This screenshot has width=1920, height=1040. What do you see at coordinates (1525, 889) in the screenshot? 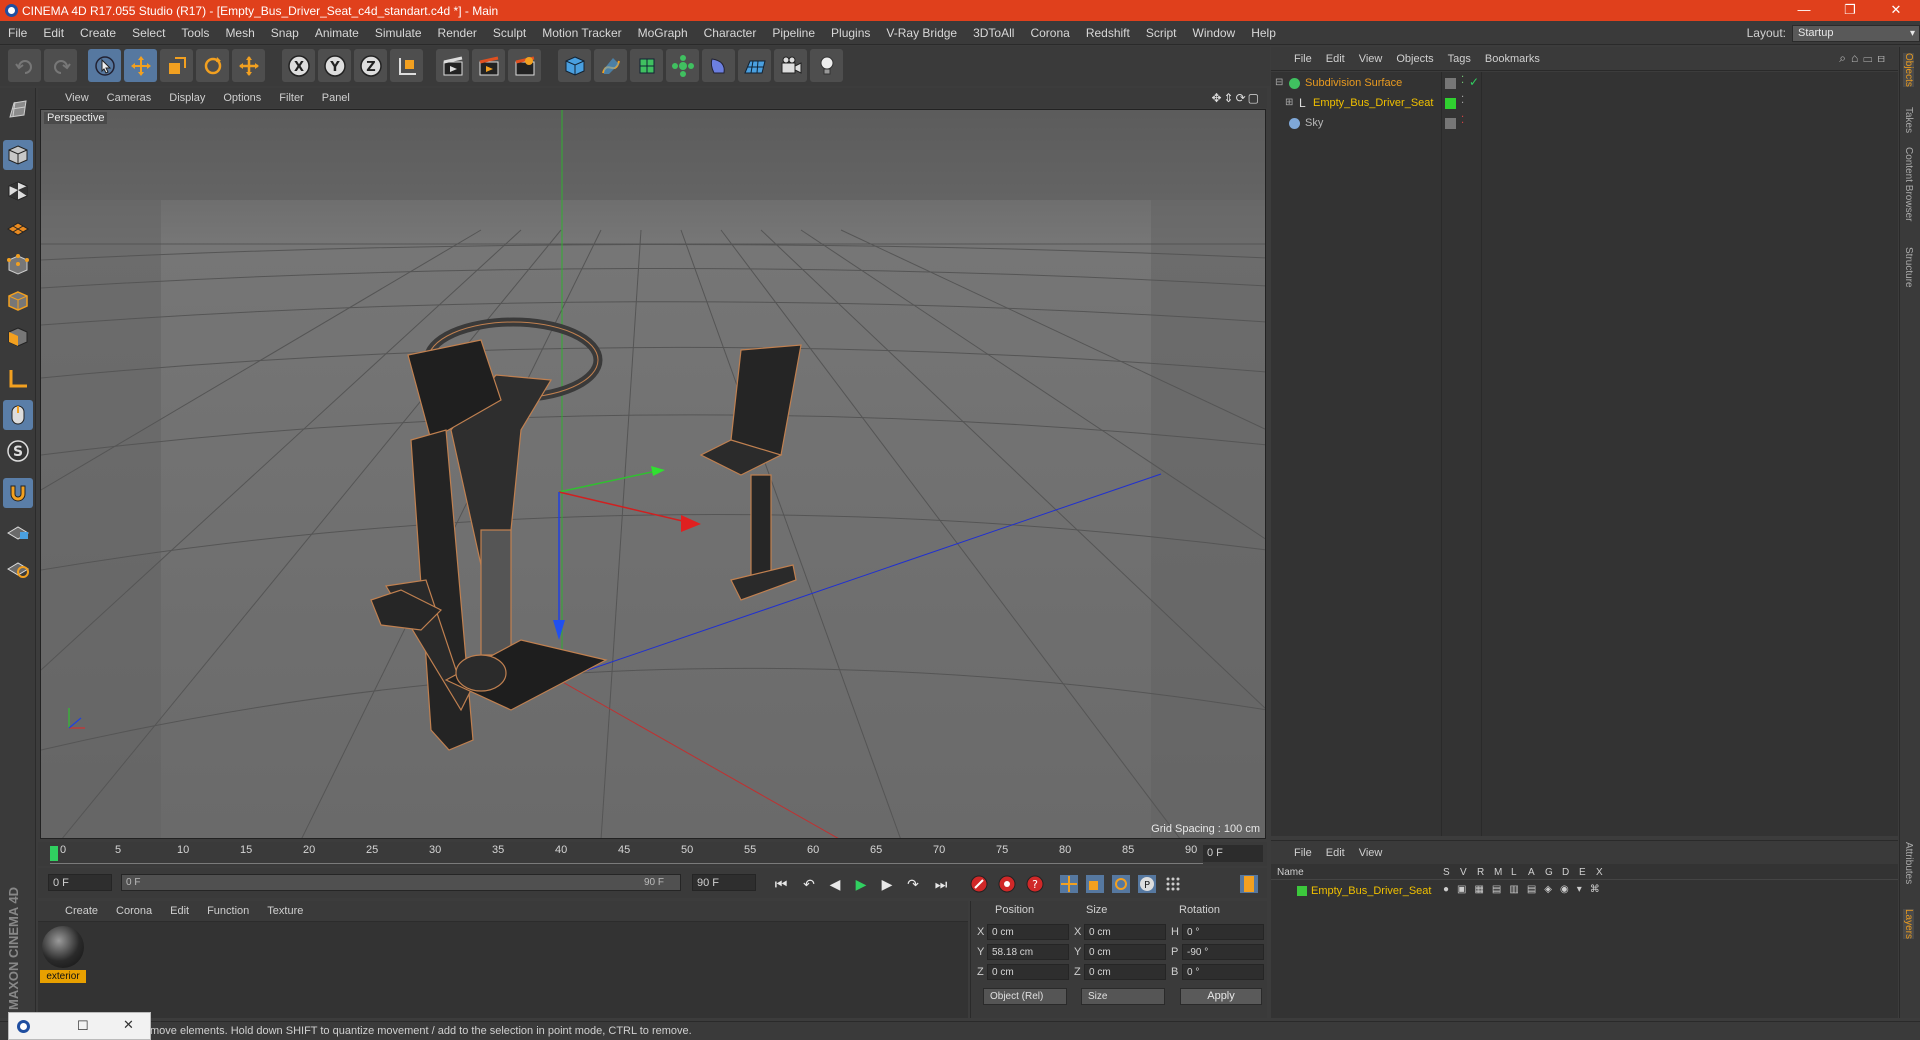
I see `layer-toggle-icons: ●▣▦▤▥▤◈◉▾⌘` at bounding box center [1525, 889].